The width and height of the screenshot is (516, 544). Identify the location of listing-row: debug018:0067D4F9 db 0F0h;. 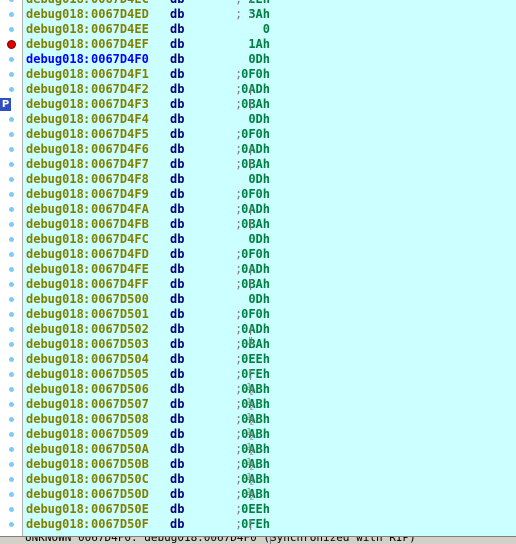
(269, 194).